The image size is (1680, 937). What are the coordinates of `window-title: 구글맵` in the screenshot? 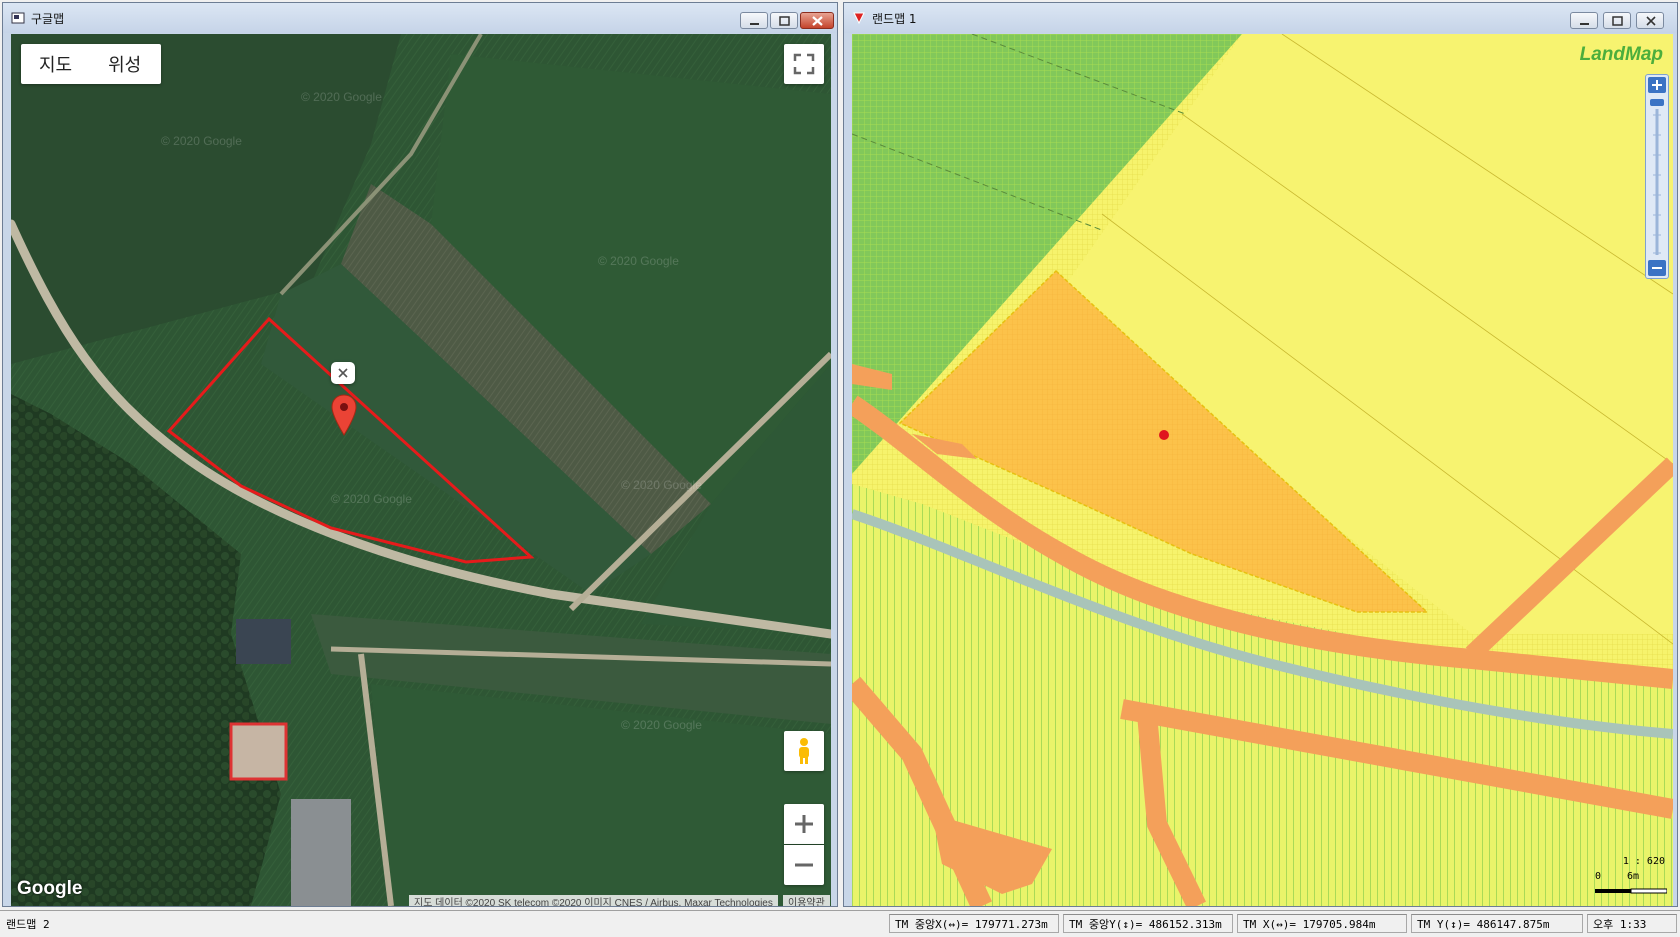 It's located at (48, 19).